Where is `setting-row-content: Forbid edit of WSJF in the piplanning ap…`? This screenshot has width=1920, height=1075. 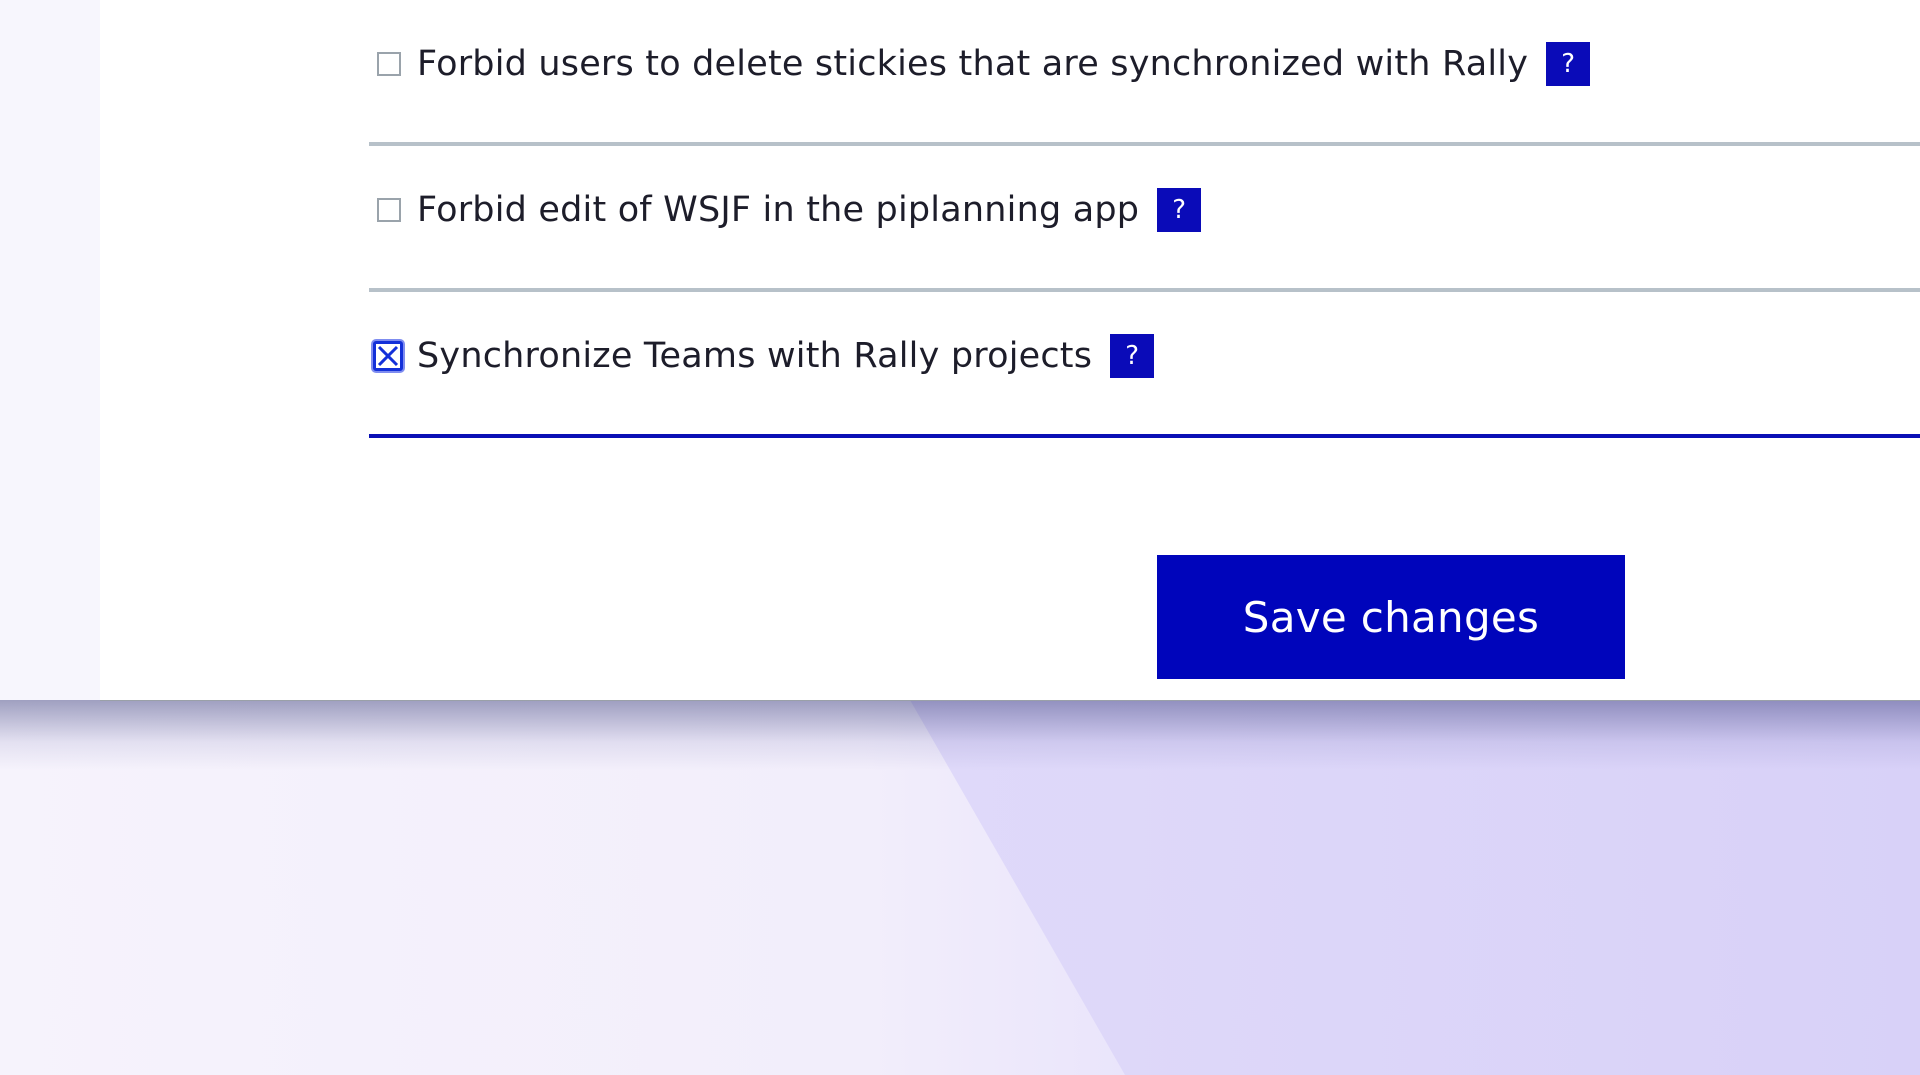 setting-row-content: Forbid edit of WSJF in the piplanning ap… is located at coordinates (785, 210).